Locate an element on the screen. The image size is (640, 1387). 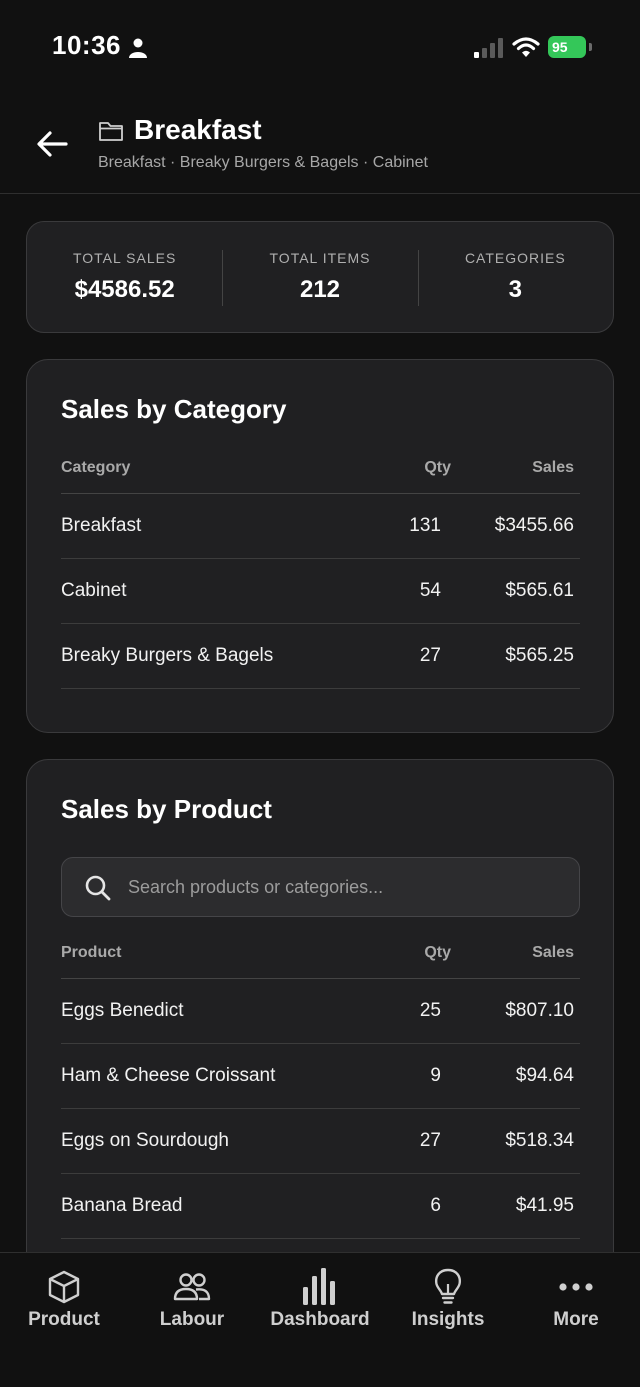
row-qty: 25 is located at coordinates (430, 1010).